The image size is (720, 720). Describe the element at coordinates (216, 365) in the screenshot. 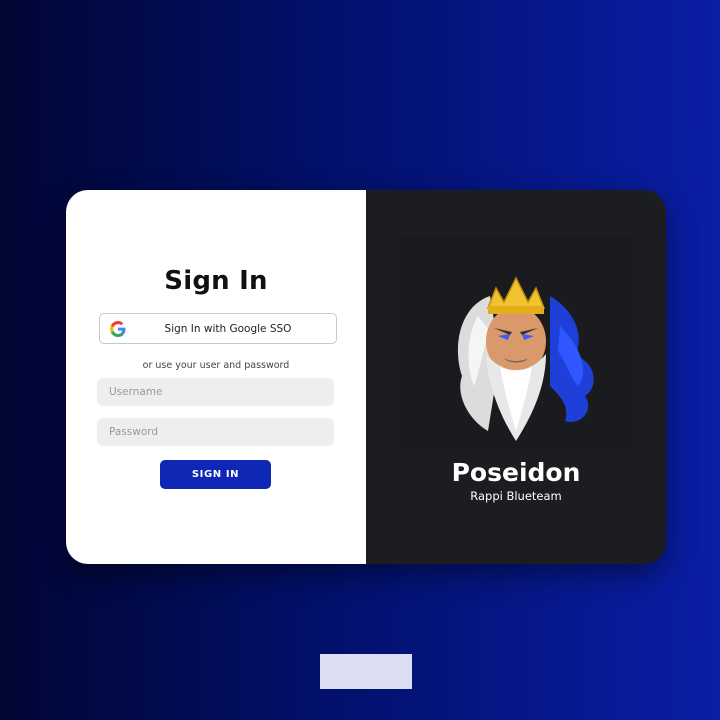

I see `or-separator-text: or use your user and password` at that location.